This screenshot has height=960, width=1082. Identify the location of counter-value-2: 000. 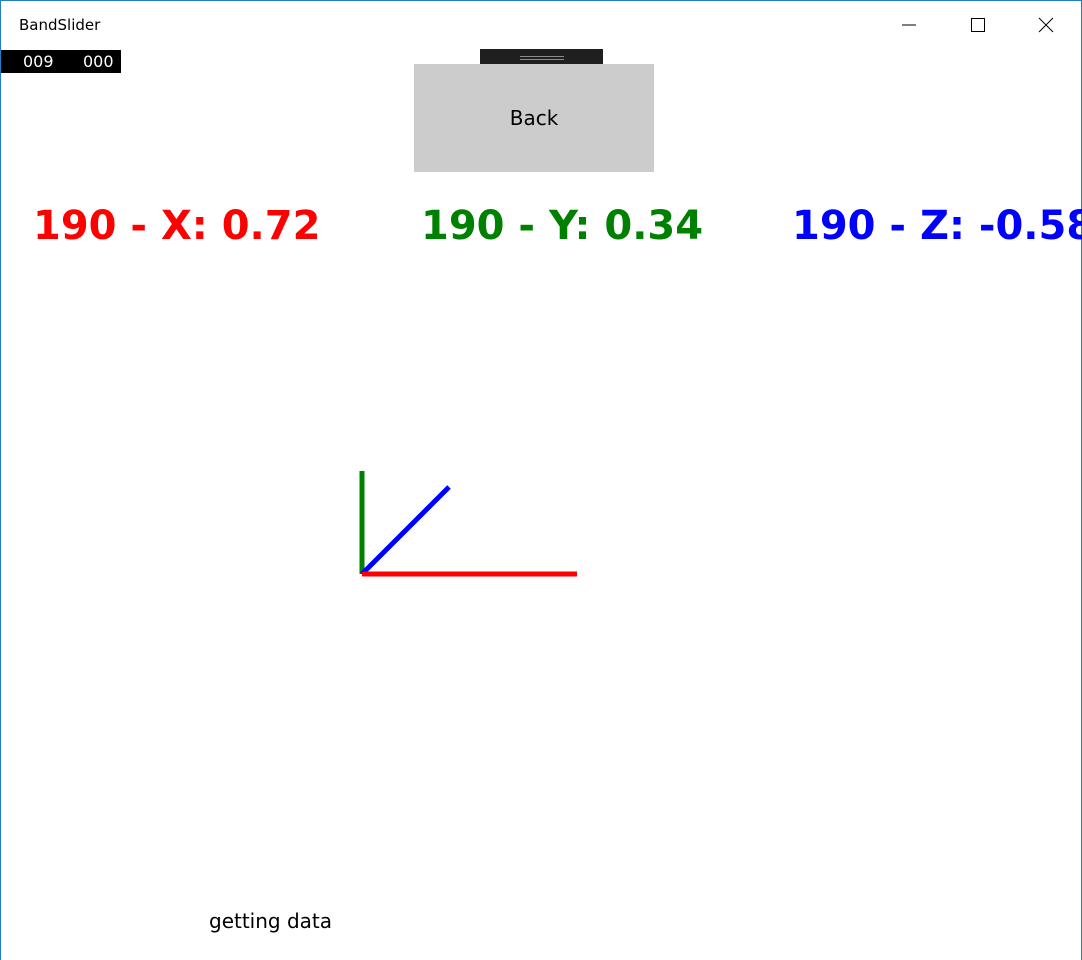
(98, 61).